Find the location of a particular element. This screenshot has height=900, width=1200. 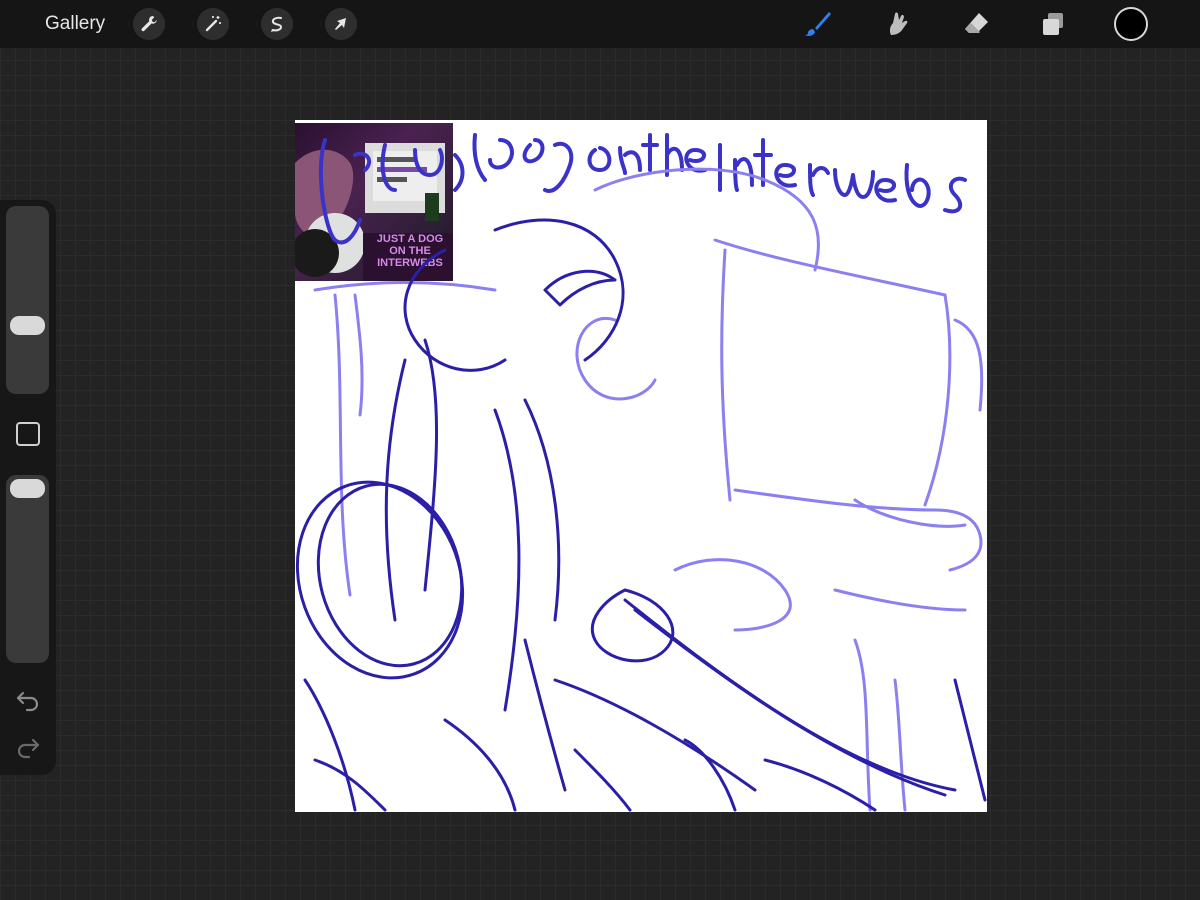

undo-icon is located at coordinates (28, 700).